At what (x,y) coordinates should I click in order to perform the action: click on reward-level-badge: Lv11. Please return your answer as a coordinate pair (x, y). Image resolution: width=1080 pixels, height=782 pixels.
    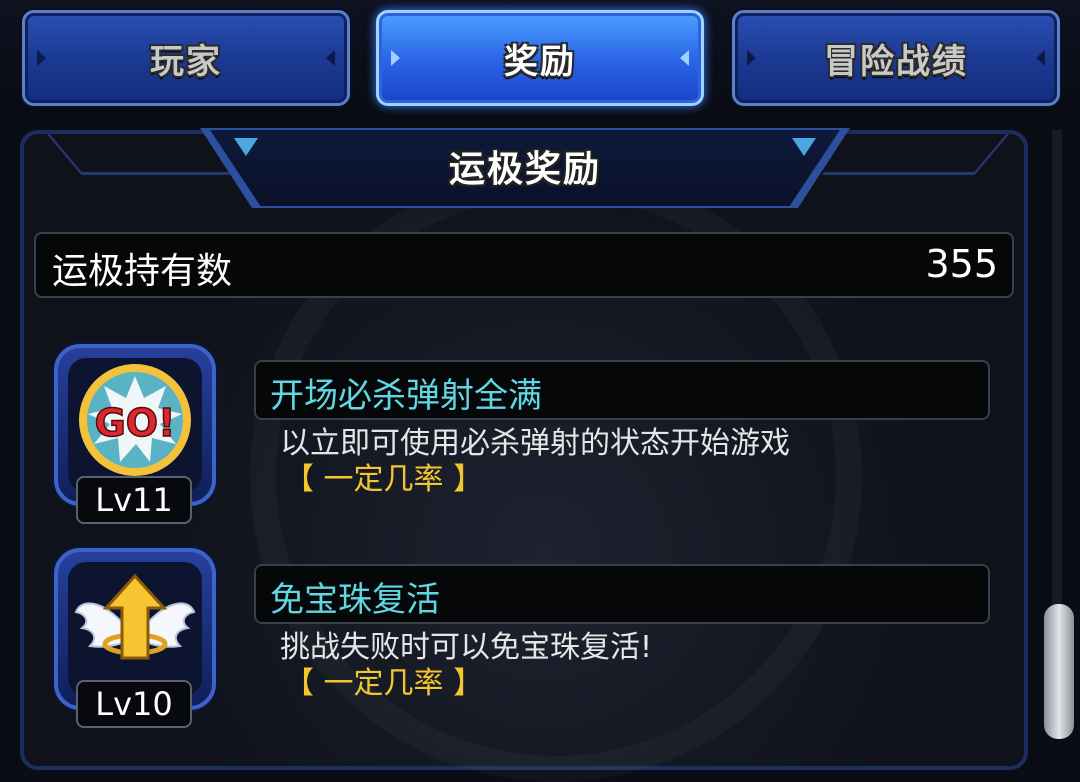
    Looking at the image, I should click on (134, 500).